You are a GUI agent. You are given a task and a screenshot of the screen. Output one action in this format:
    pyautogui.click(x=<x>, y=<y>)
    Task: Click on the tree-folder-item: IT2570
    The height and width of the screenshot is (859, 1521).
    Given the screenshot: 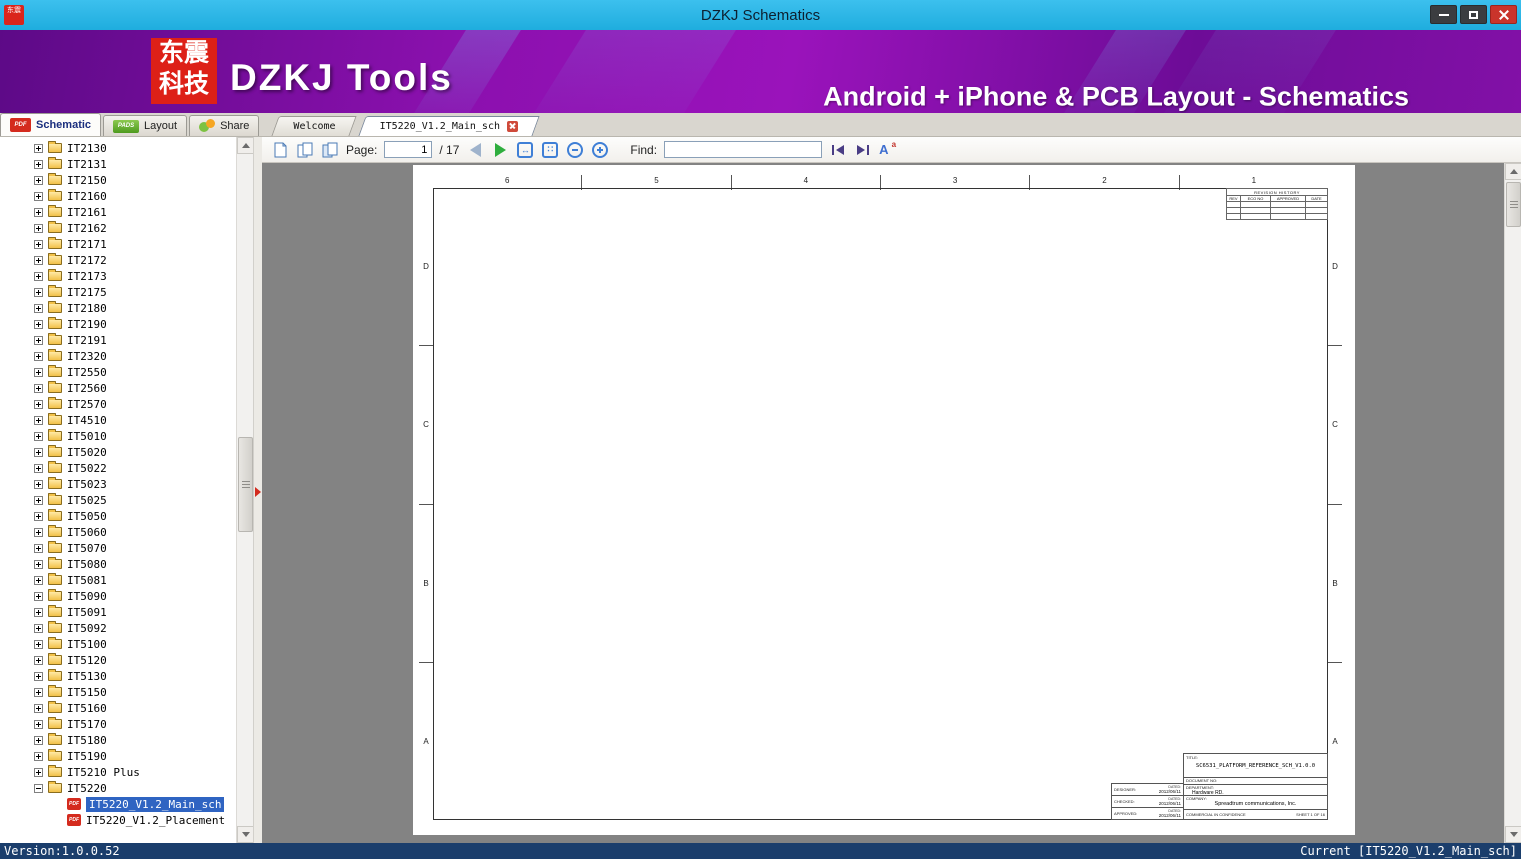 What is the action you would take?
    pyautogui.click(x=118, y=404)
    